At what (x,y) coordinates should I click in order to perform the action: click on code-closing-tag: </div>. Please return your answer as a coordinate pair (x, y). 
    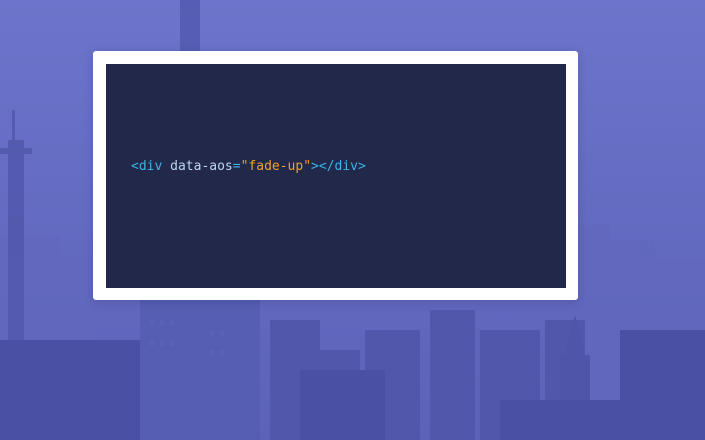
    Looking at the image, I should click on (342, 166).